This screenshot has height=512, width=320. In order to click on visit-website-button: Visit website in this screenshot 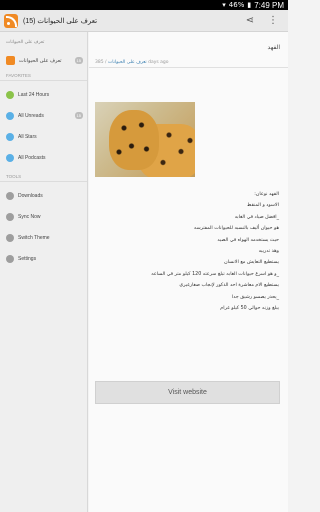, I will do `click(187, 392)`.